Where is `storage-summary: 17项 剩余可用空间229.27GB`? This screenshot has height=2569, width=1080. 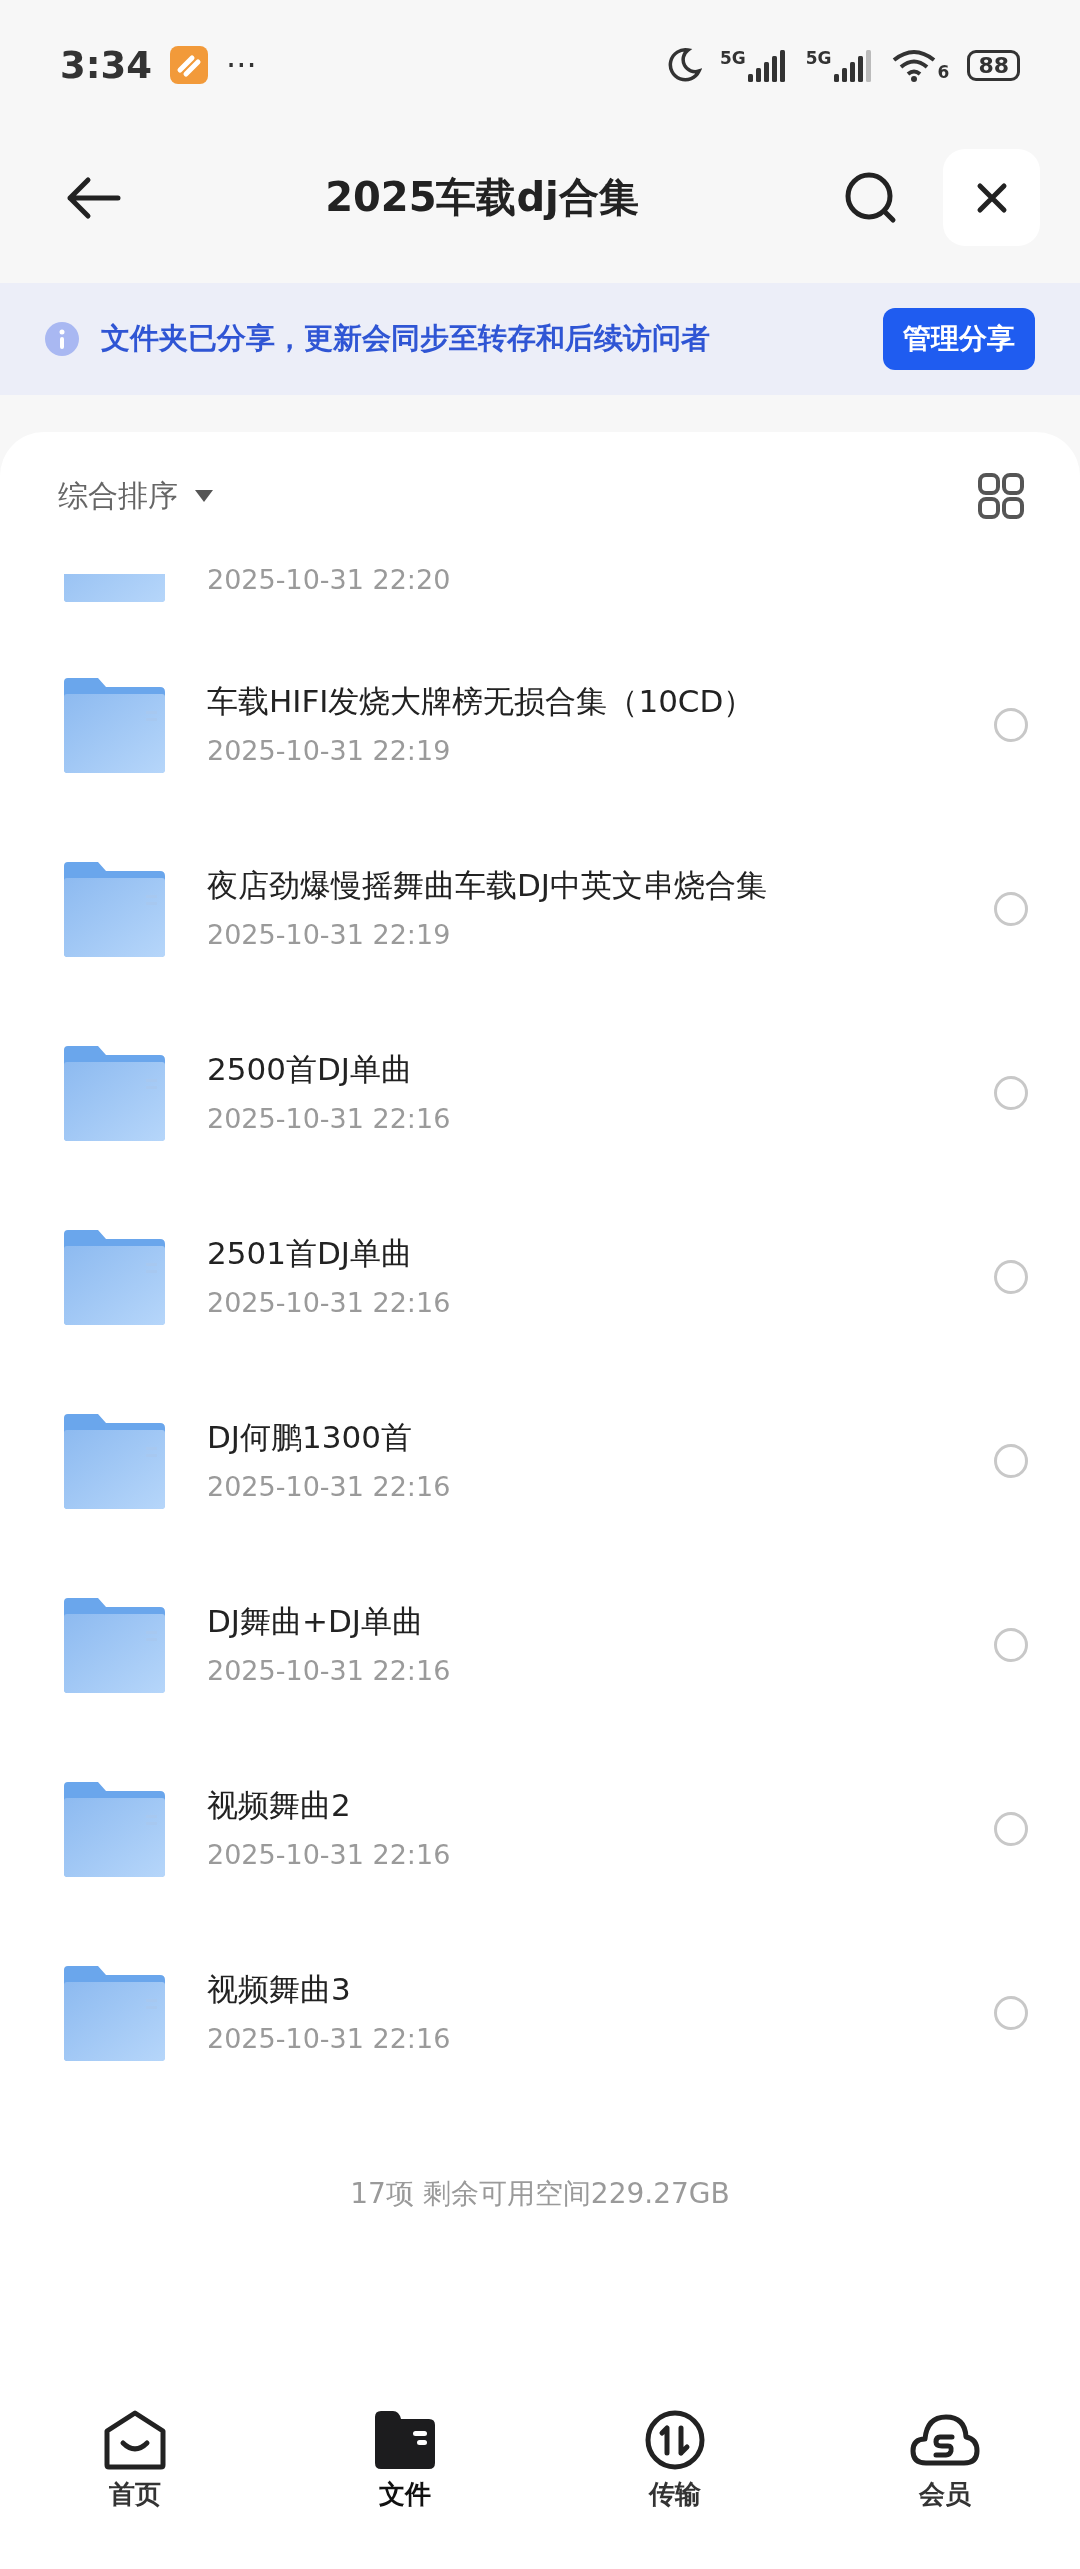
storage-summary: 17项 剩余可用空间229.27GB is located at coordinates (540, 2194).